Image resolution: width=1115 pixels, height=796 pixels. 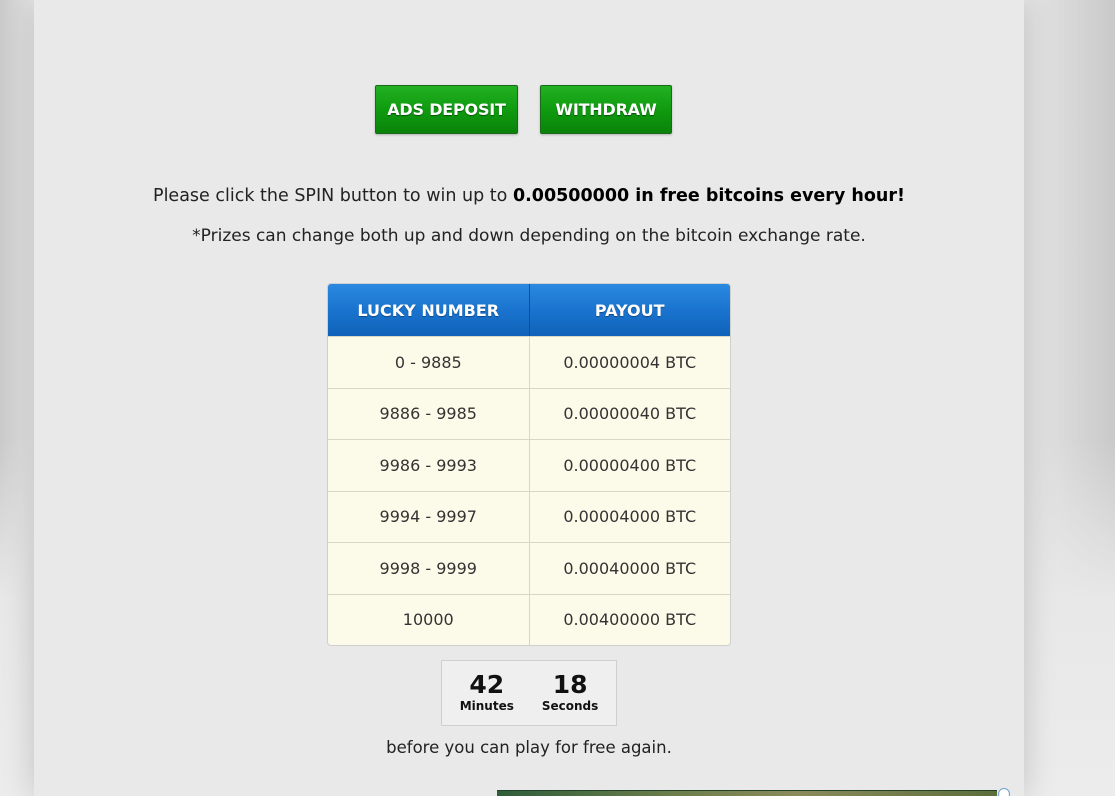 What do you see at coordinates (629, 619) in the screenshot?
I see `payout-cell: 0.00400000 BTC` at bounding box center [629, 619].